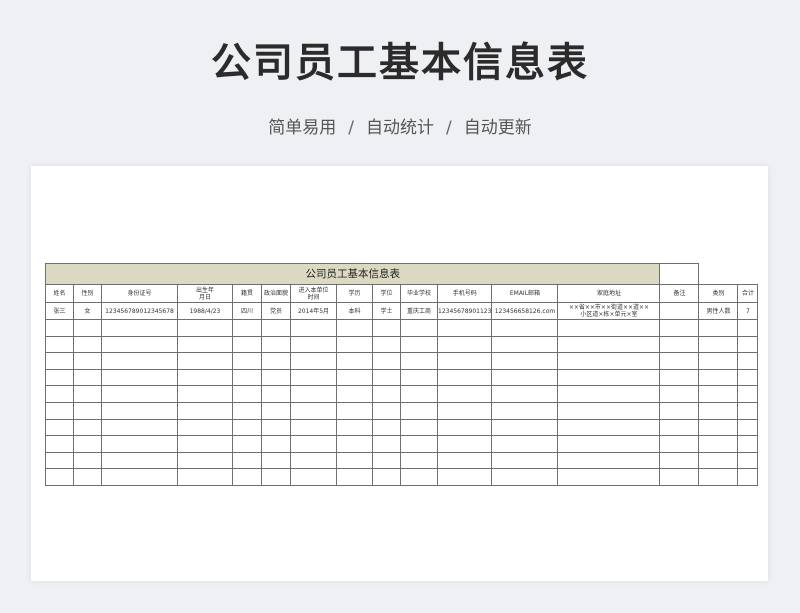  What do you see at coordinates (748, 311) in the screenshot?
I see `table-cell: 7` at bounding box center [748, 311].